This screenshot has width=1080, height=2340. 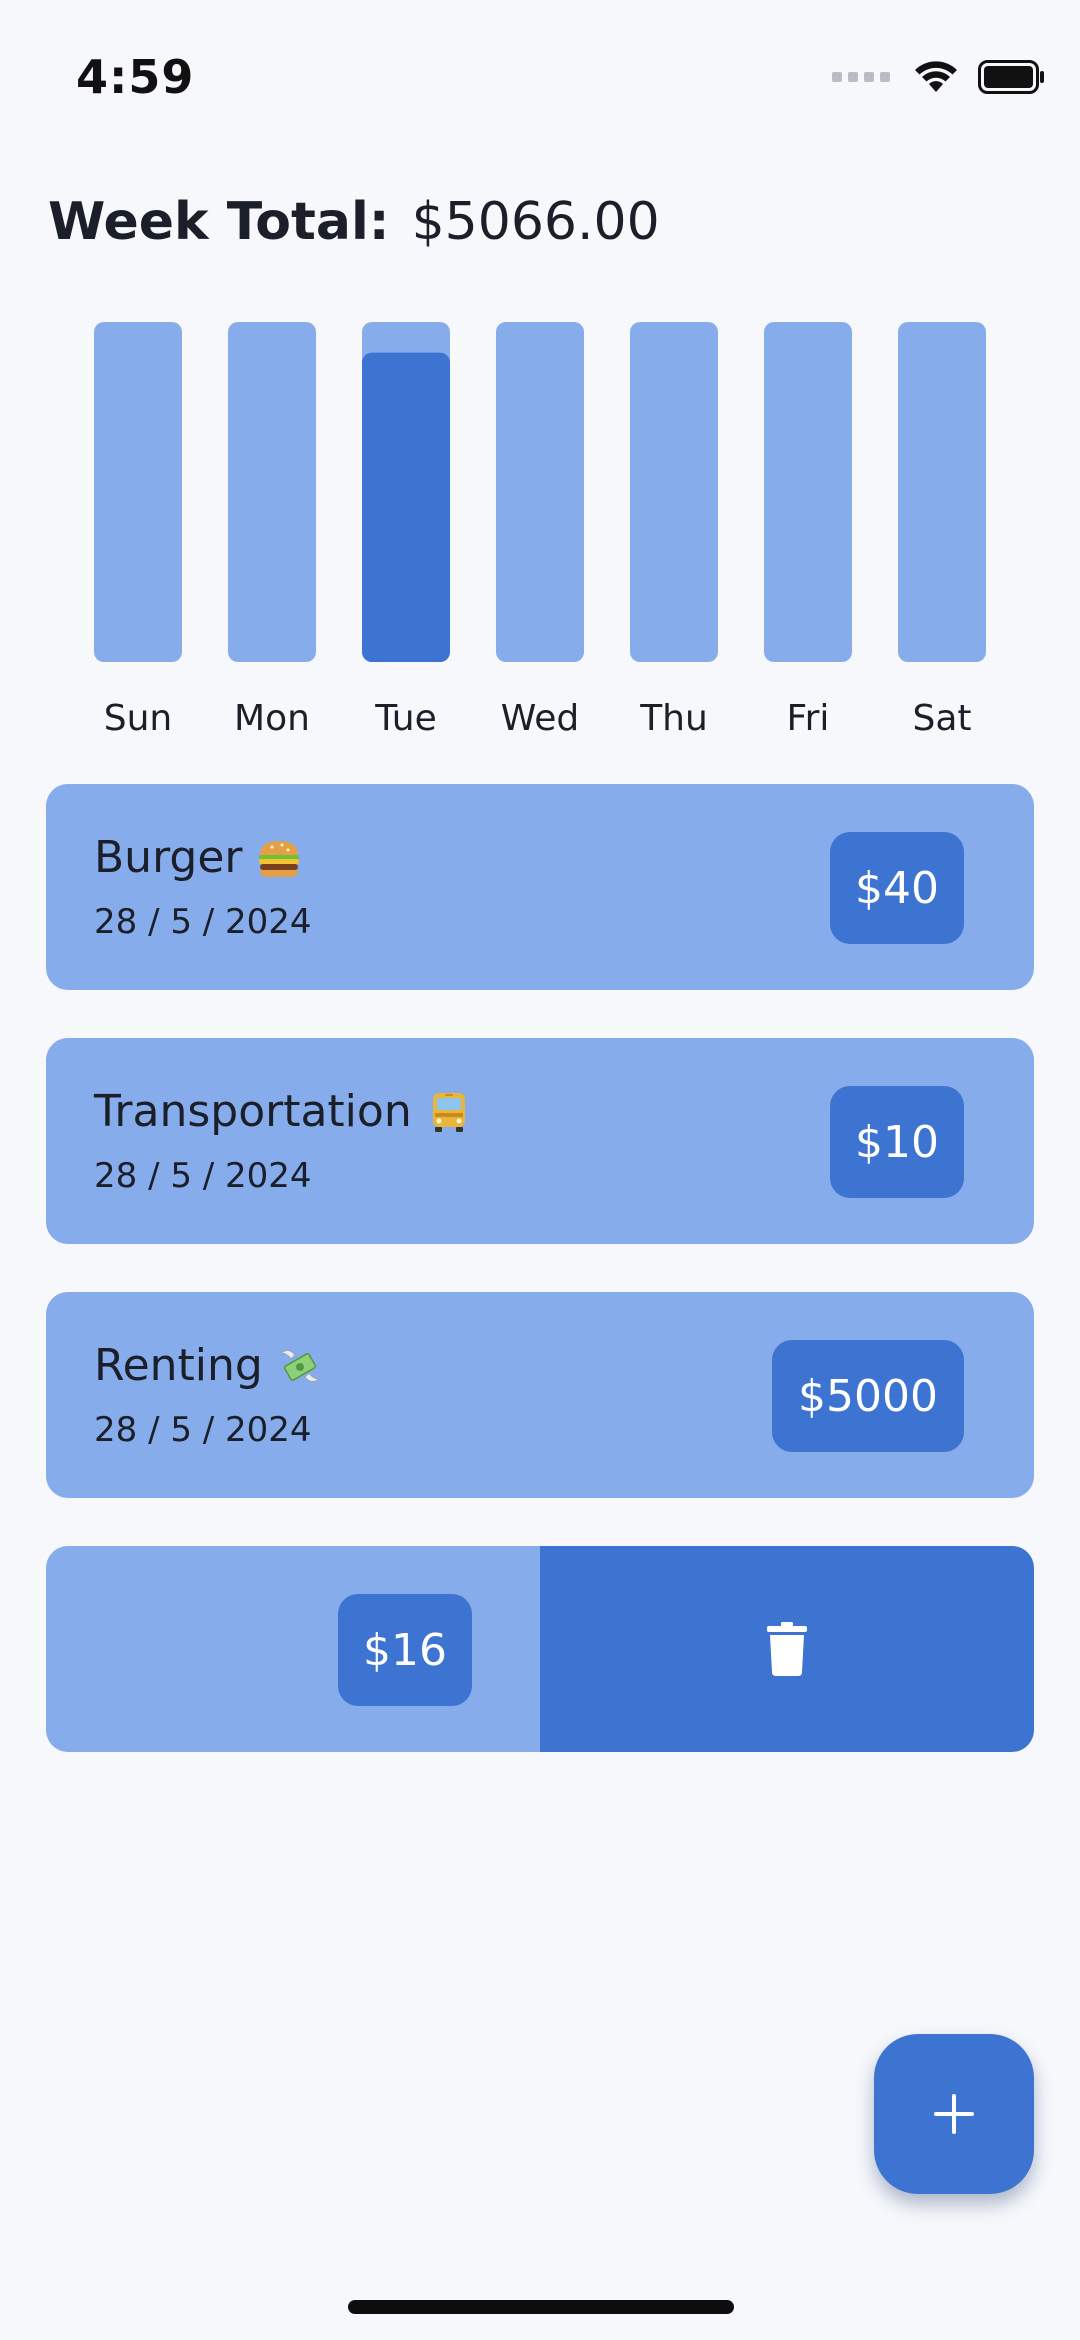 What do you see at coordinates (540, 80) in the screenshot?
I see `status-bar: 4:59` at bounding box center [540, 80].